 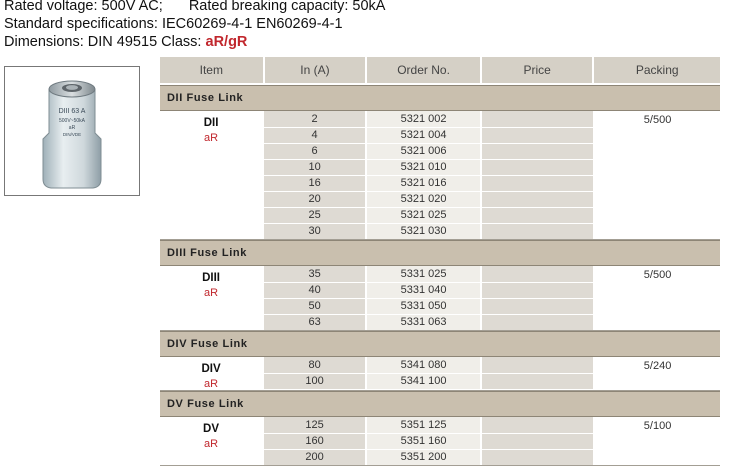 I want to click on header-in: In (A), so click(x=315, y=70).